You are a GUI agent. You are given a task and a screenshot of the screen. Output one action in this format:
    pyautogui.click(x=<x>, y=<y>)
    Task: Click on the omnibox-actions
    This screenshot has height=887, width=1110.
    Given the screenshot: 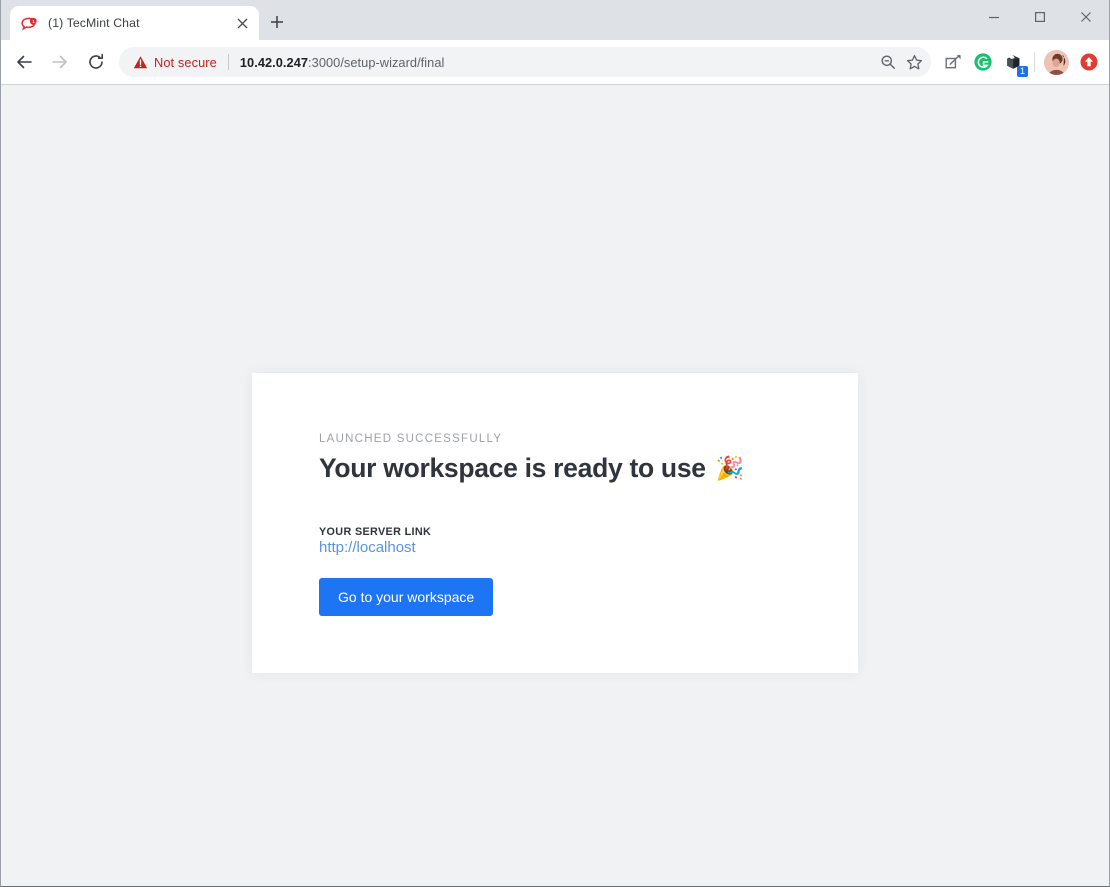 What is the action you would take?
    pyautogui.click(x=901, y=62)
    